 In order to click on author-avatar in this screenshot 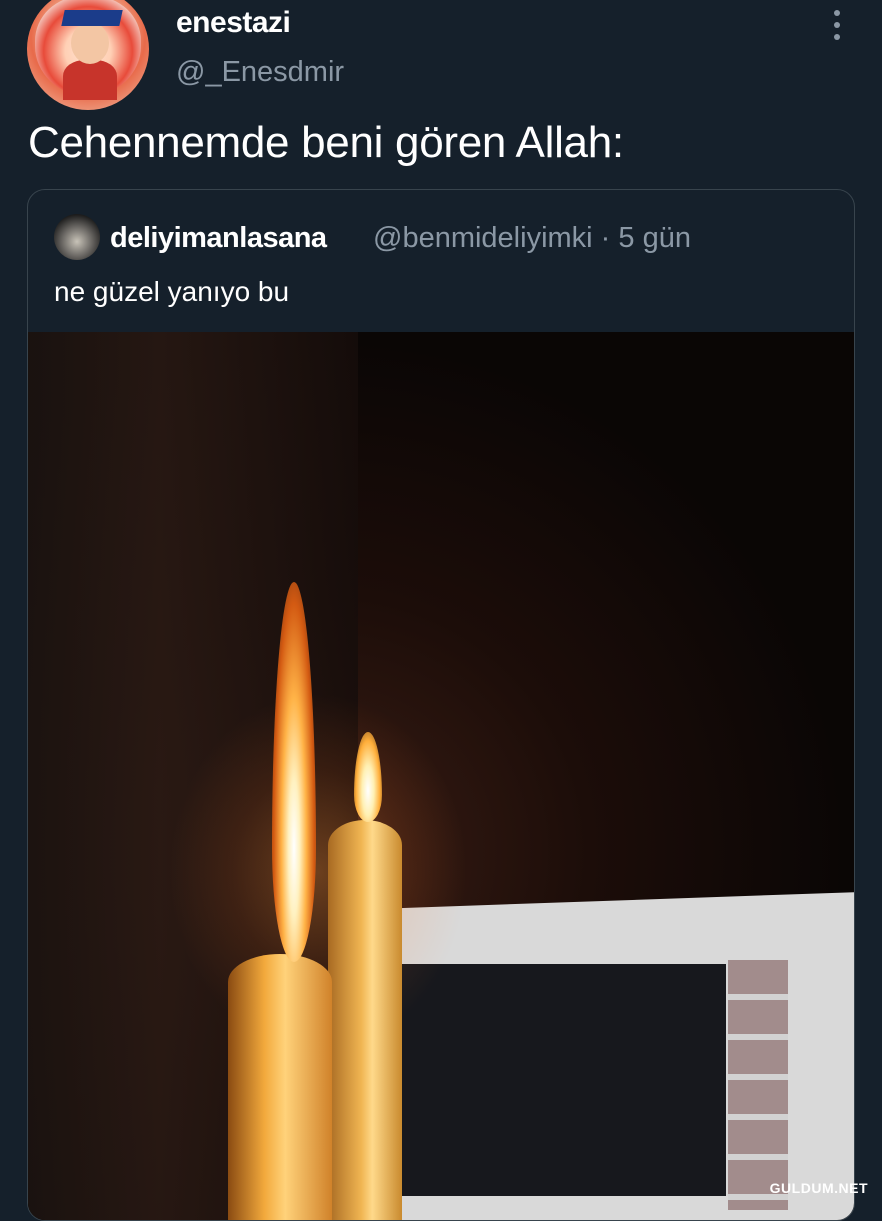, I will do `click(88, 55)`.